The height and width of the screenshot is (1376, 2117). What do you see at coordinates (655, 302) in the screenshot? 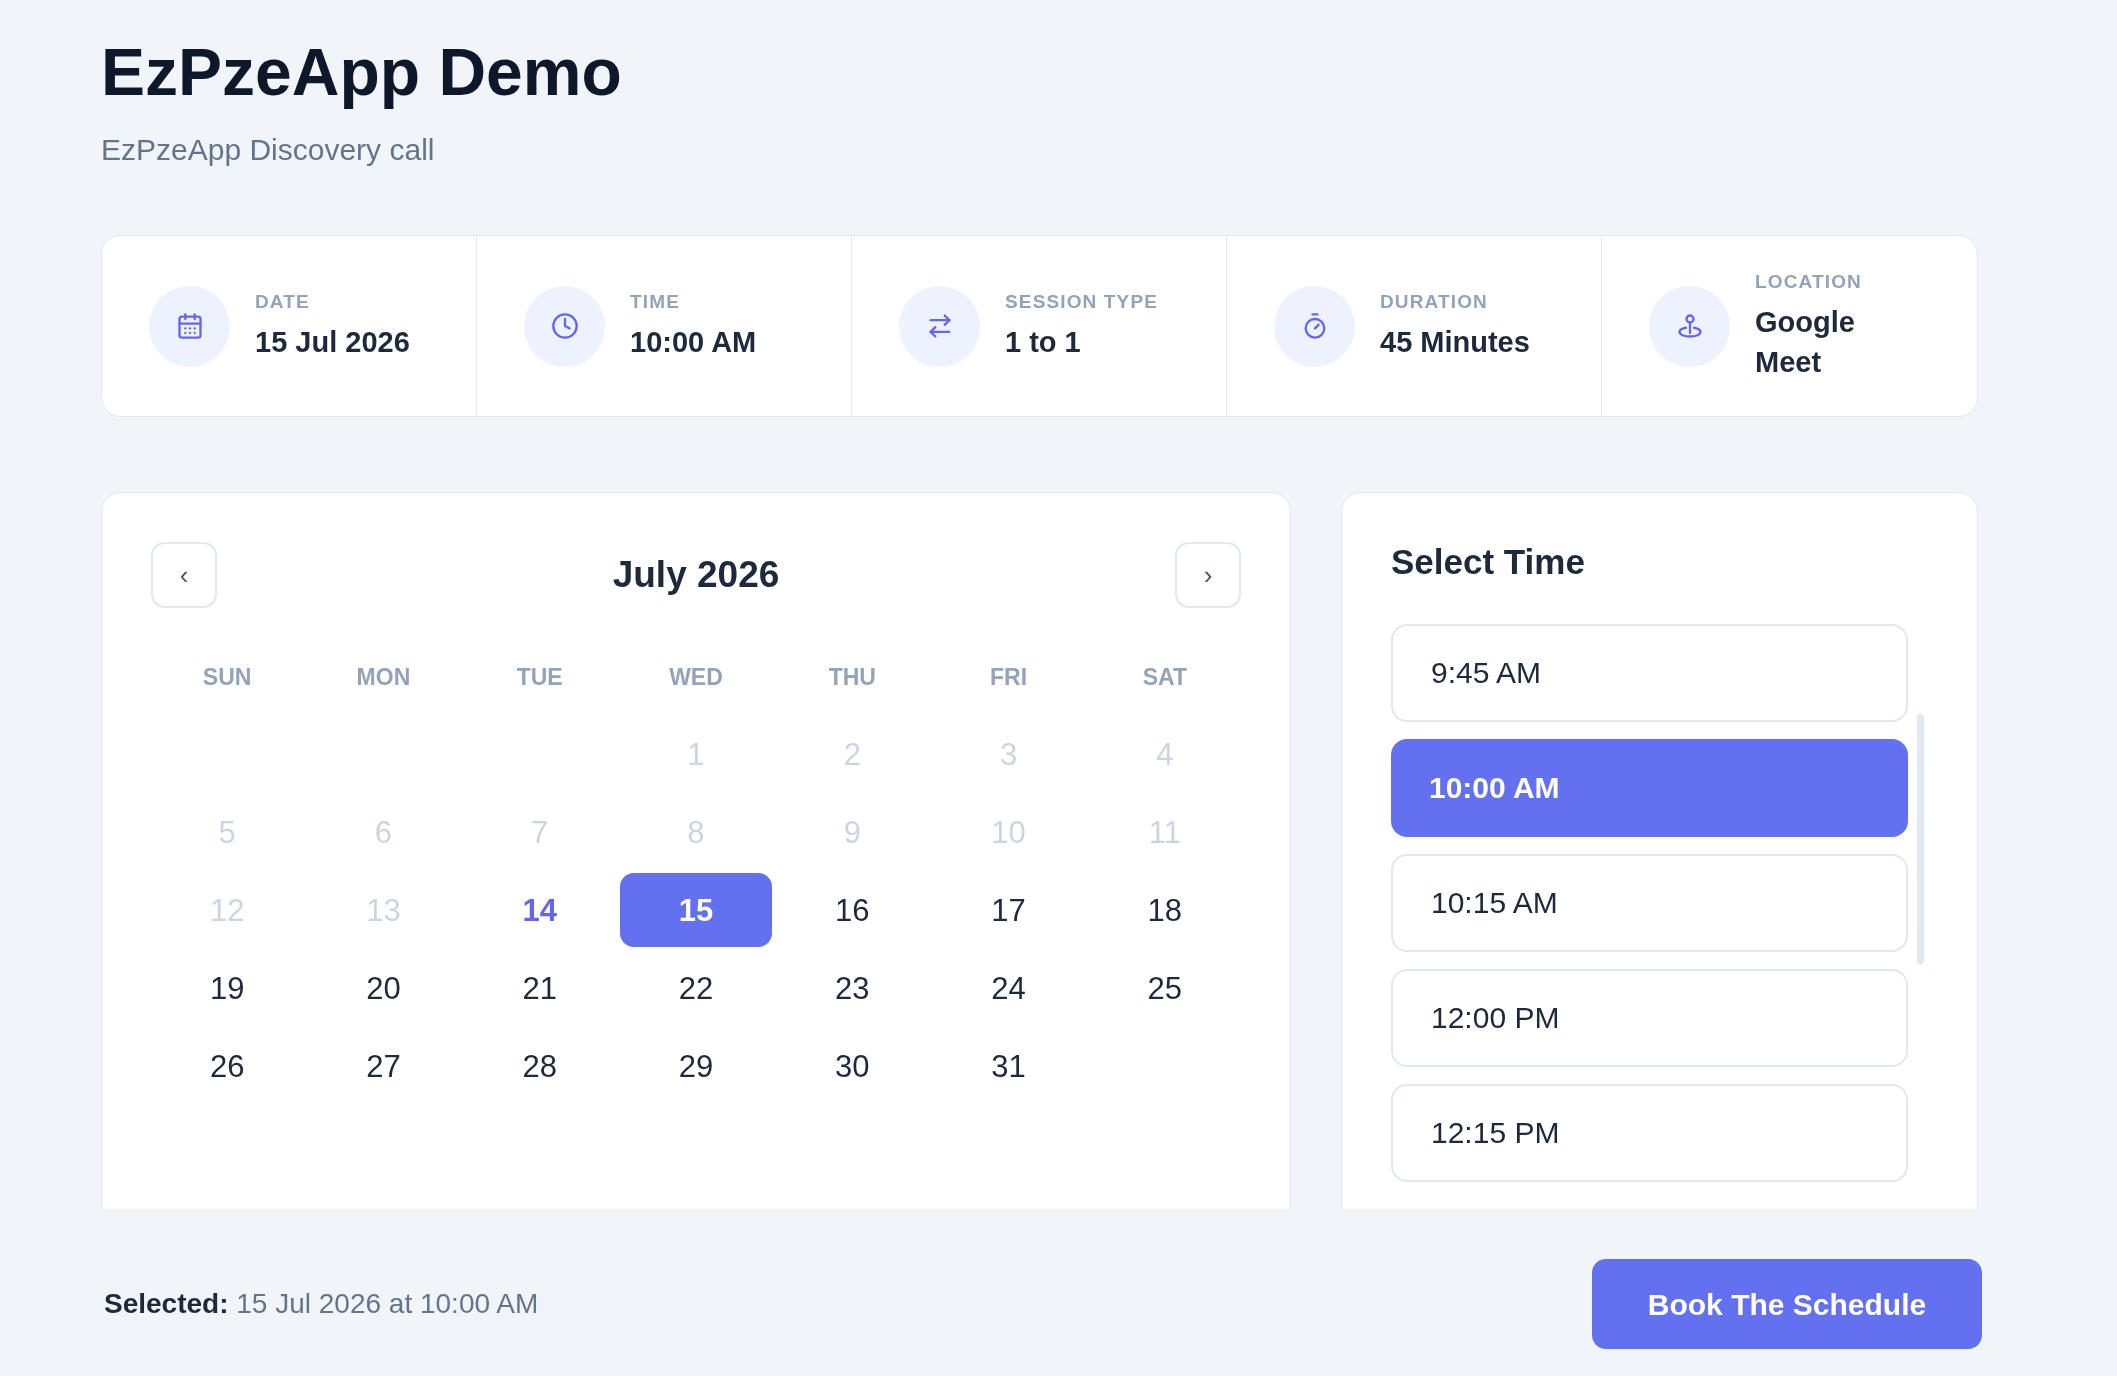
I see `summary-label: TIME` at bounding box center [655, 302].